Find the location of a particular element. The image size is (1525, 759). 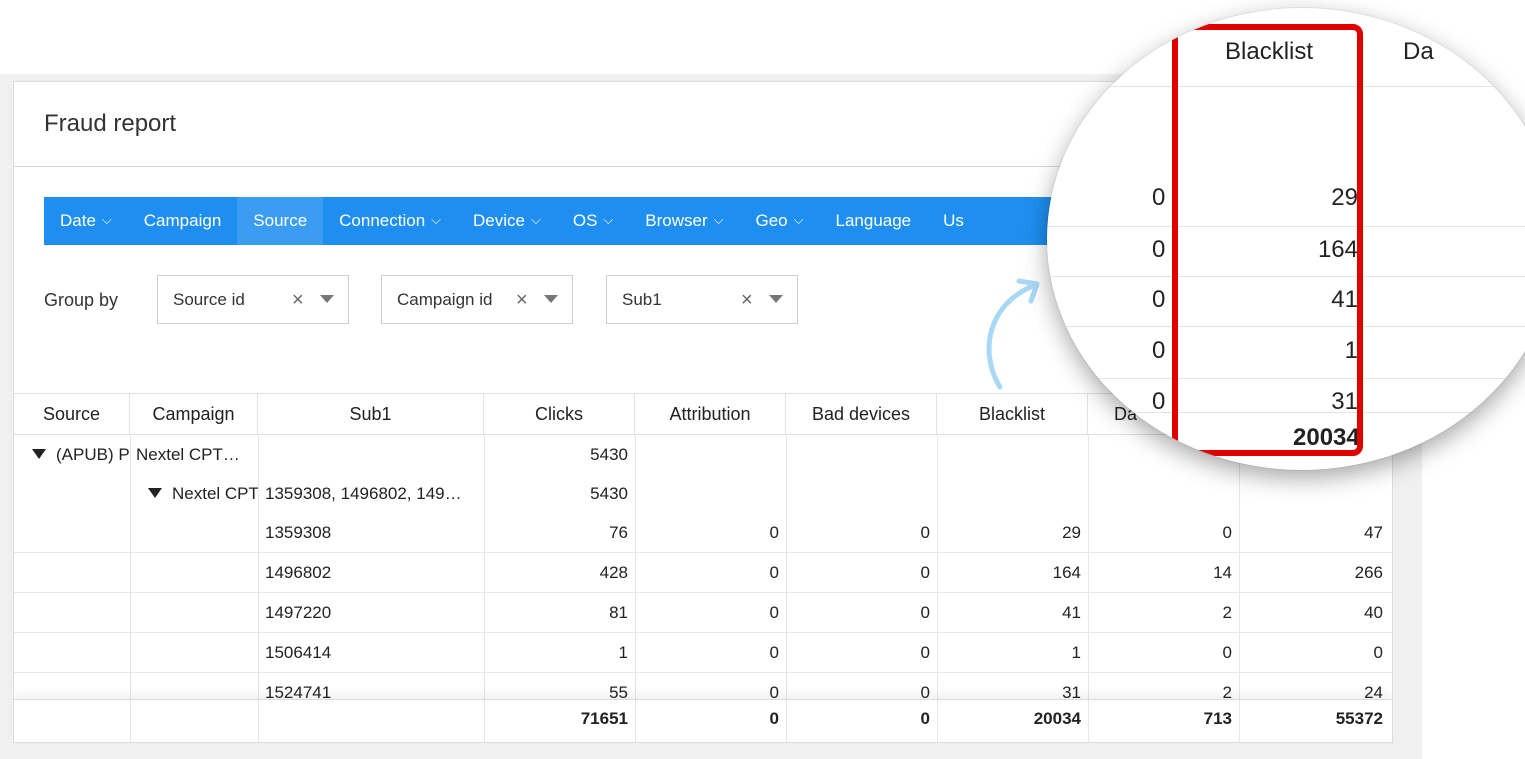

tab-geo: Geo ⌵ is located at coordinates (780, 221).